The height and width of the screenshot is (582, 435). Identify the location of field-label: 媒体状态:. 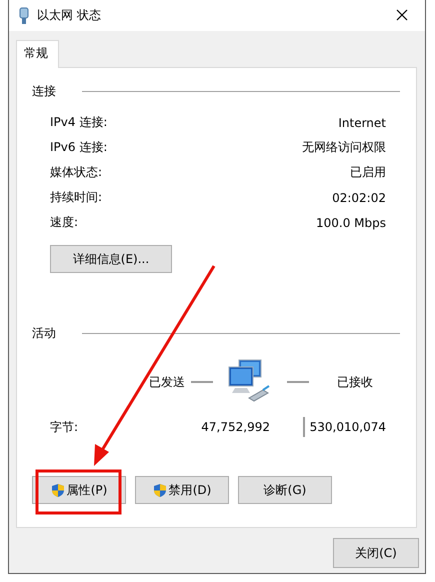
(76, 172).